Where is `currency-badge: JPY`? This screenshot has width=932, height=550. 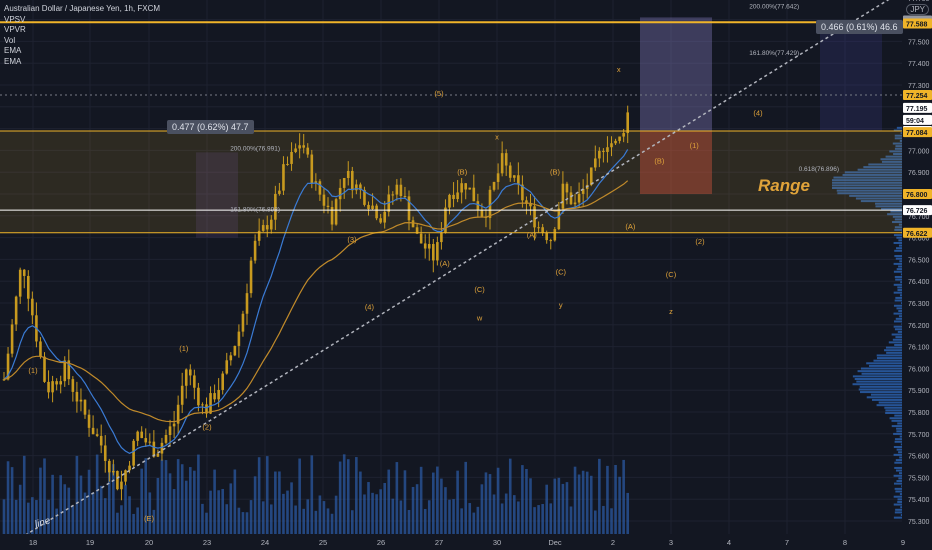 currency-badge: JPY is located at coordinates (917, 9).